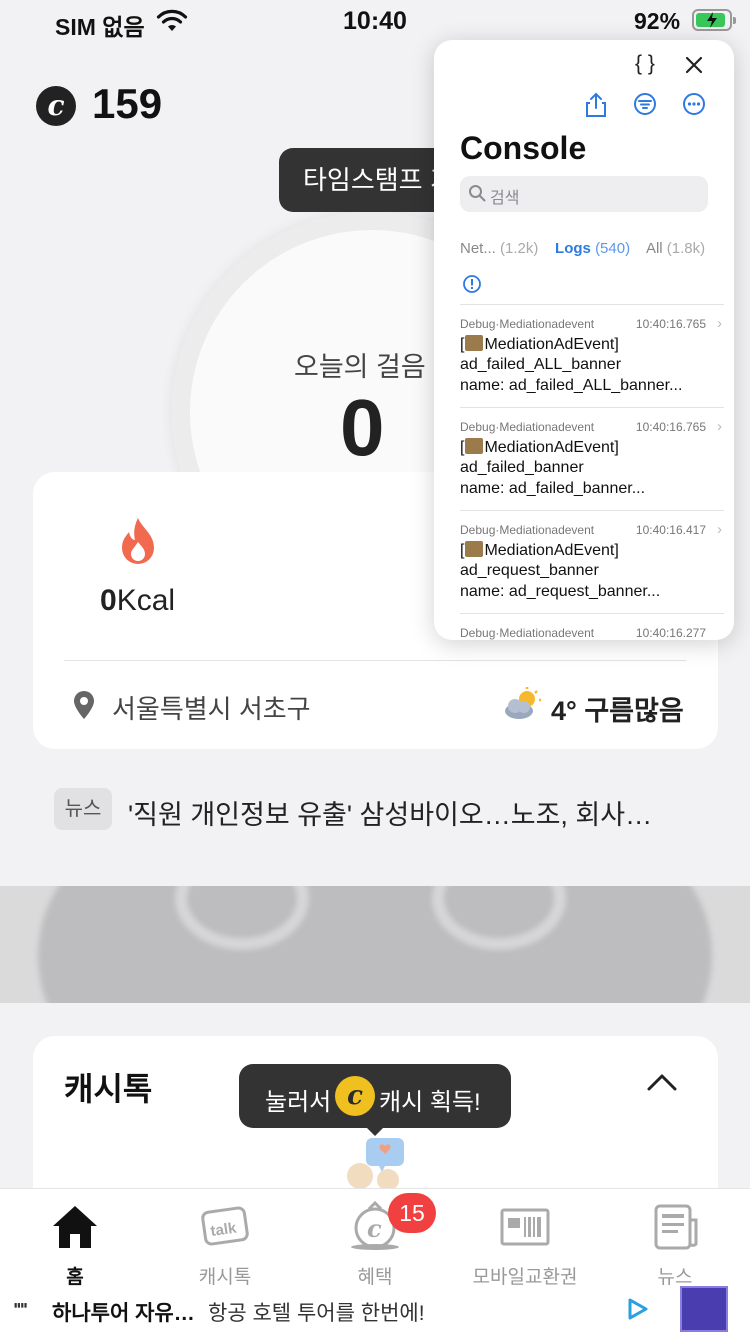  What do you see at coordinates (75, 1225) in the screenshot?
I see `home-icon` at bounding box center [75, 1225].